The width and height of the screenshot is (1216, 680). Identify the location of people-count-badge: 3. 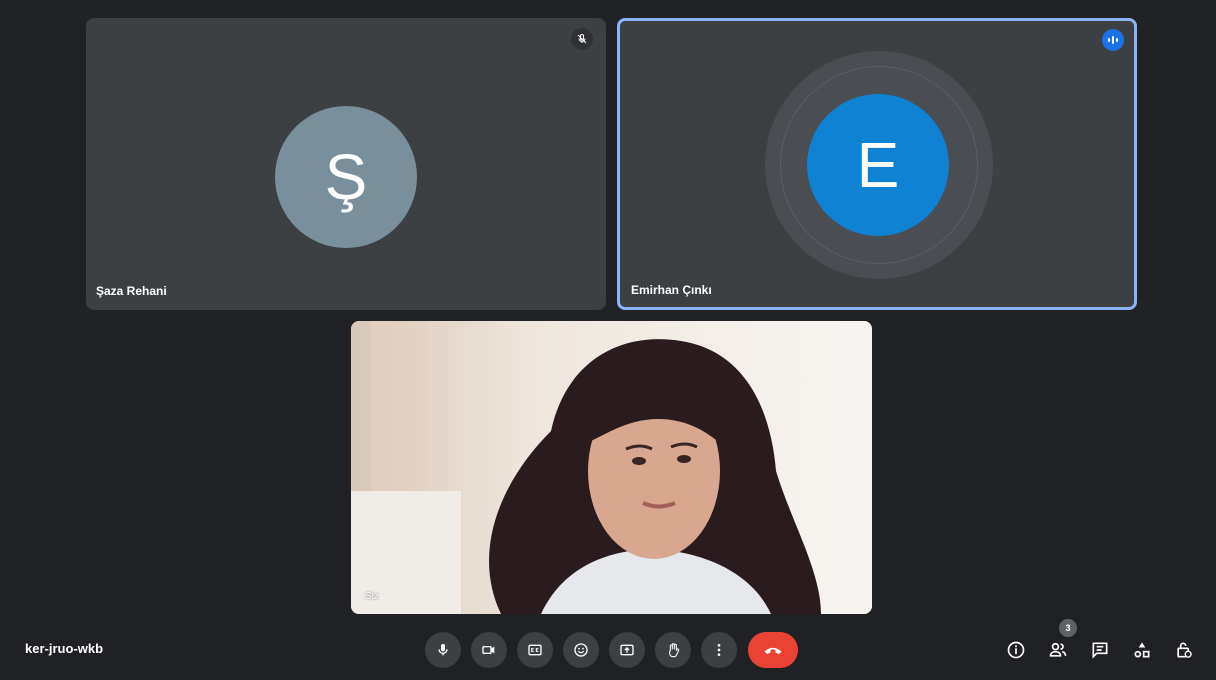
(1068, 628).